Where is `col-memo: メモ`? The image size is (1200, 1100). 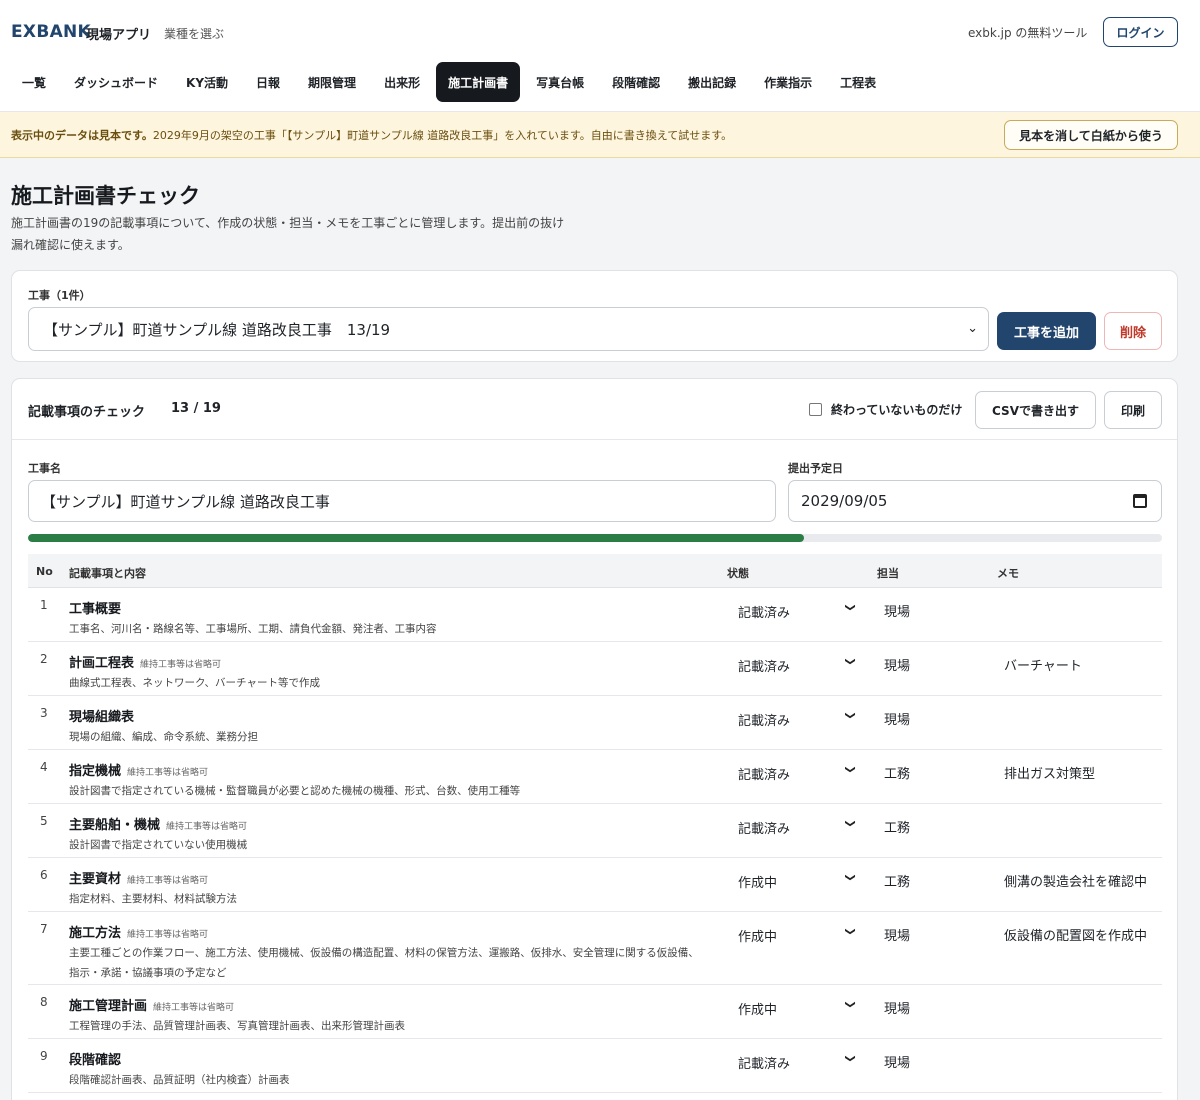
col-memo: メモ is located at coordinates (1008, 573).